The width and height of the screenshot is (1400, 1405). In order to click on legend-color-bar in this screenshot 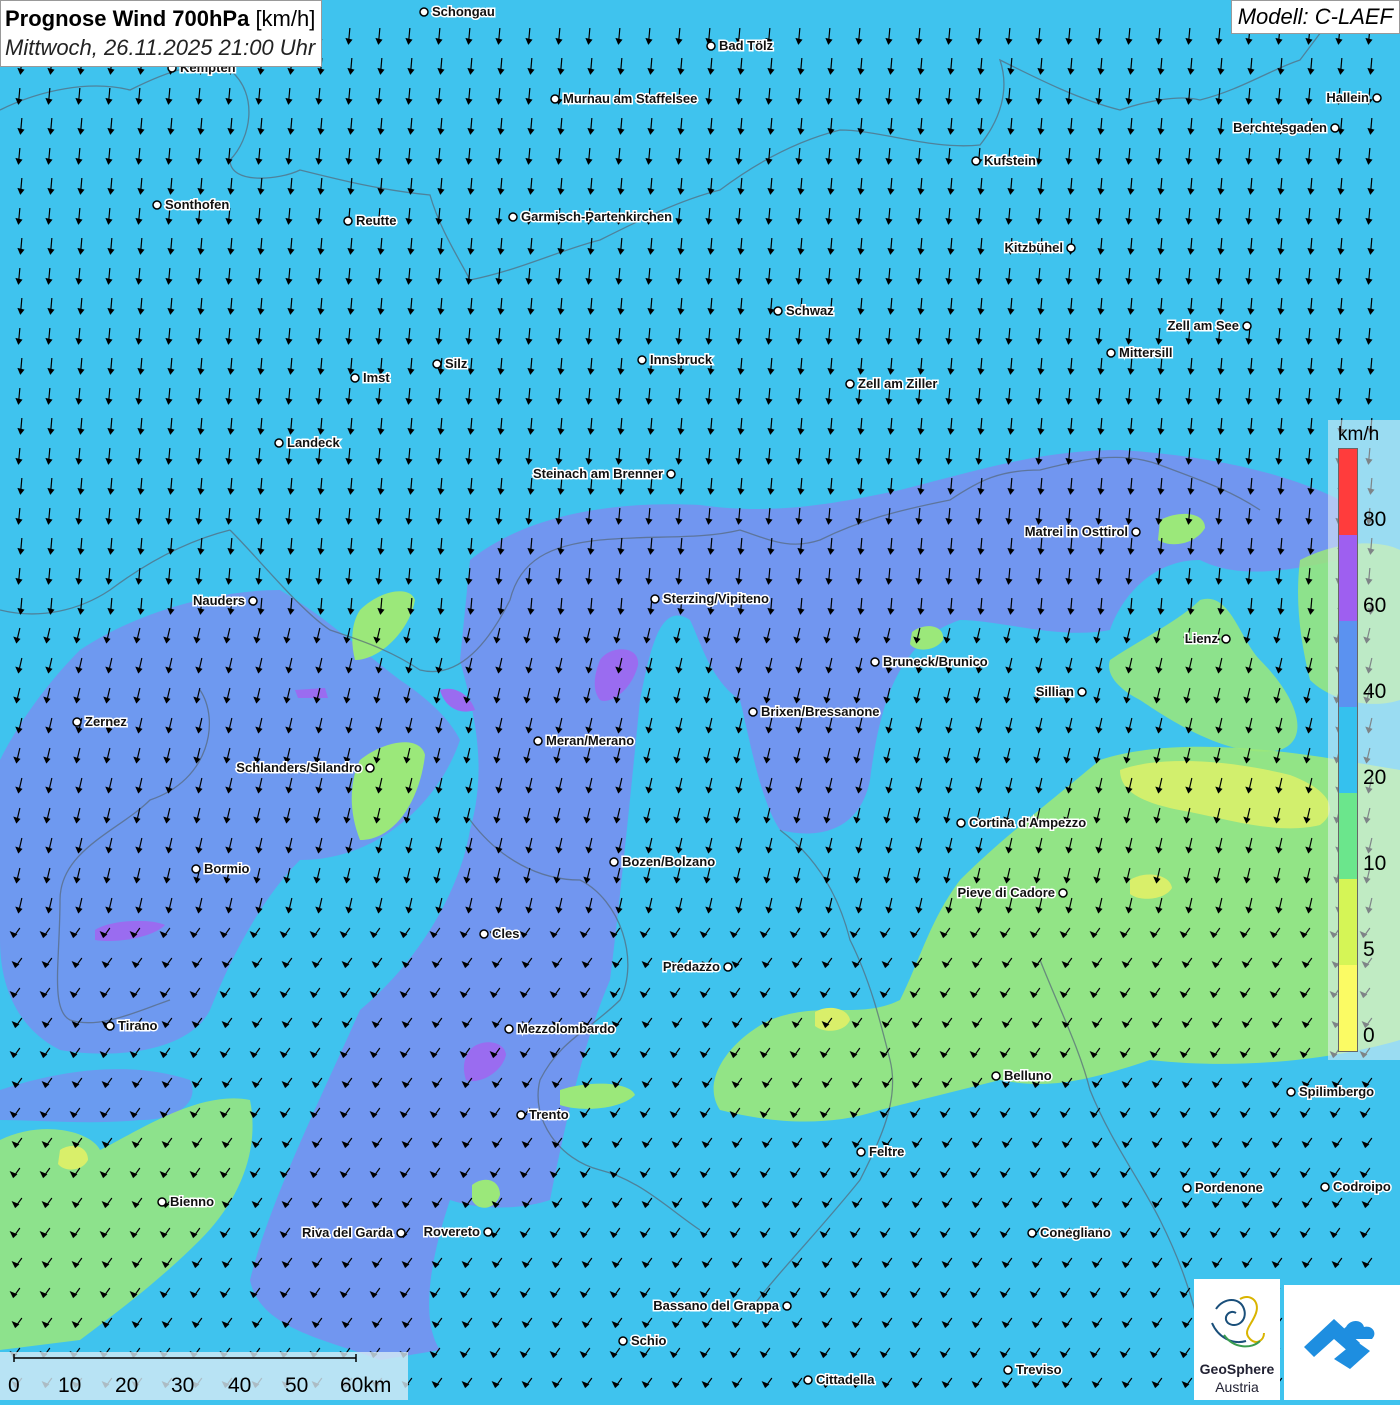, I will do `click(1348, 750)`.